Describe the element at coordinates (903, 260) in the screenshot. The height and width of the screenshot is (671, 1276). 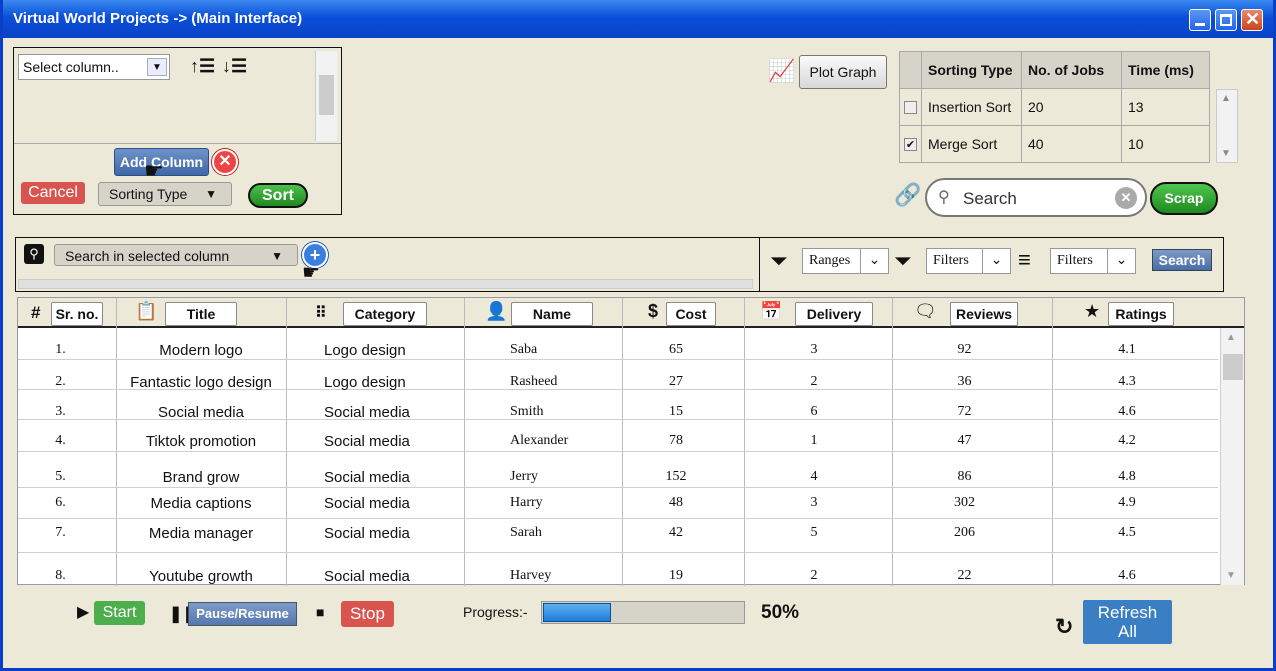
I see `filter-icon: ⏷` at that location.